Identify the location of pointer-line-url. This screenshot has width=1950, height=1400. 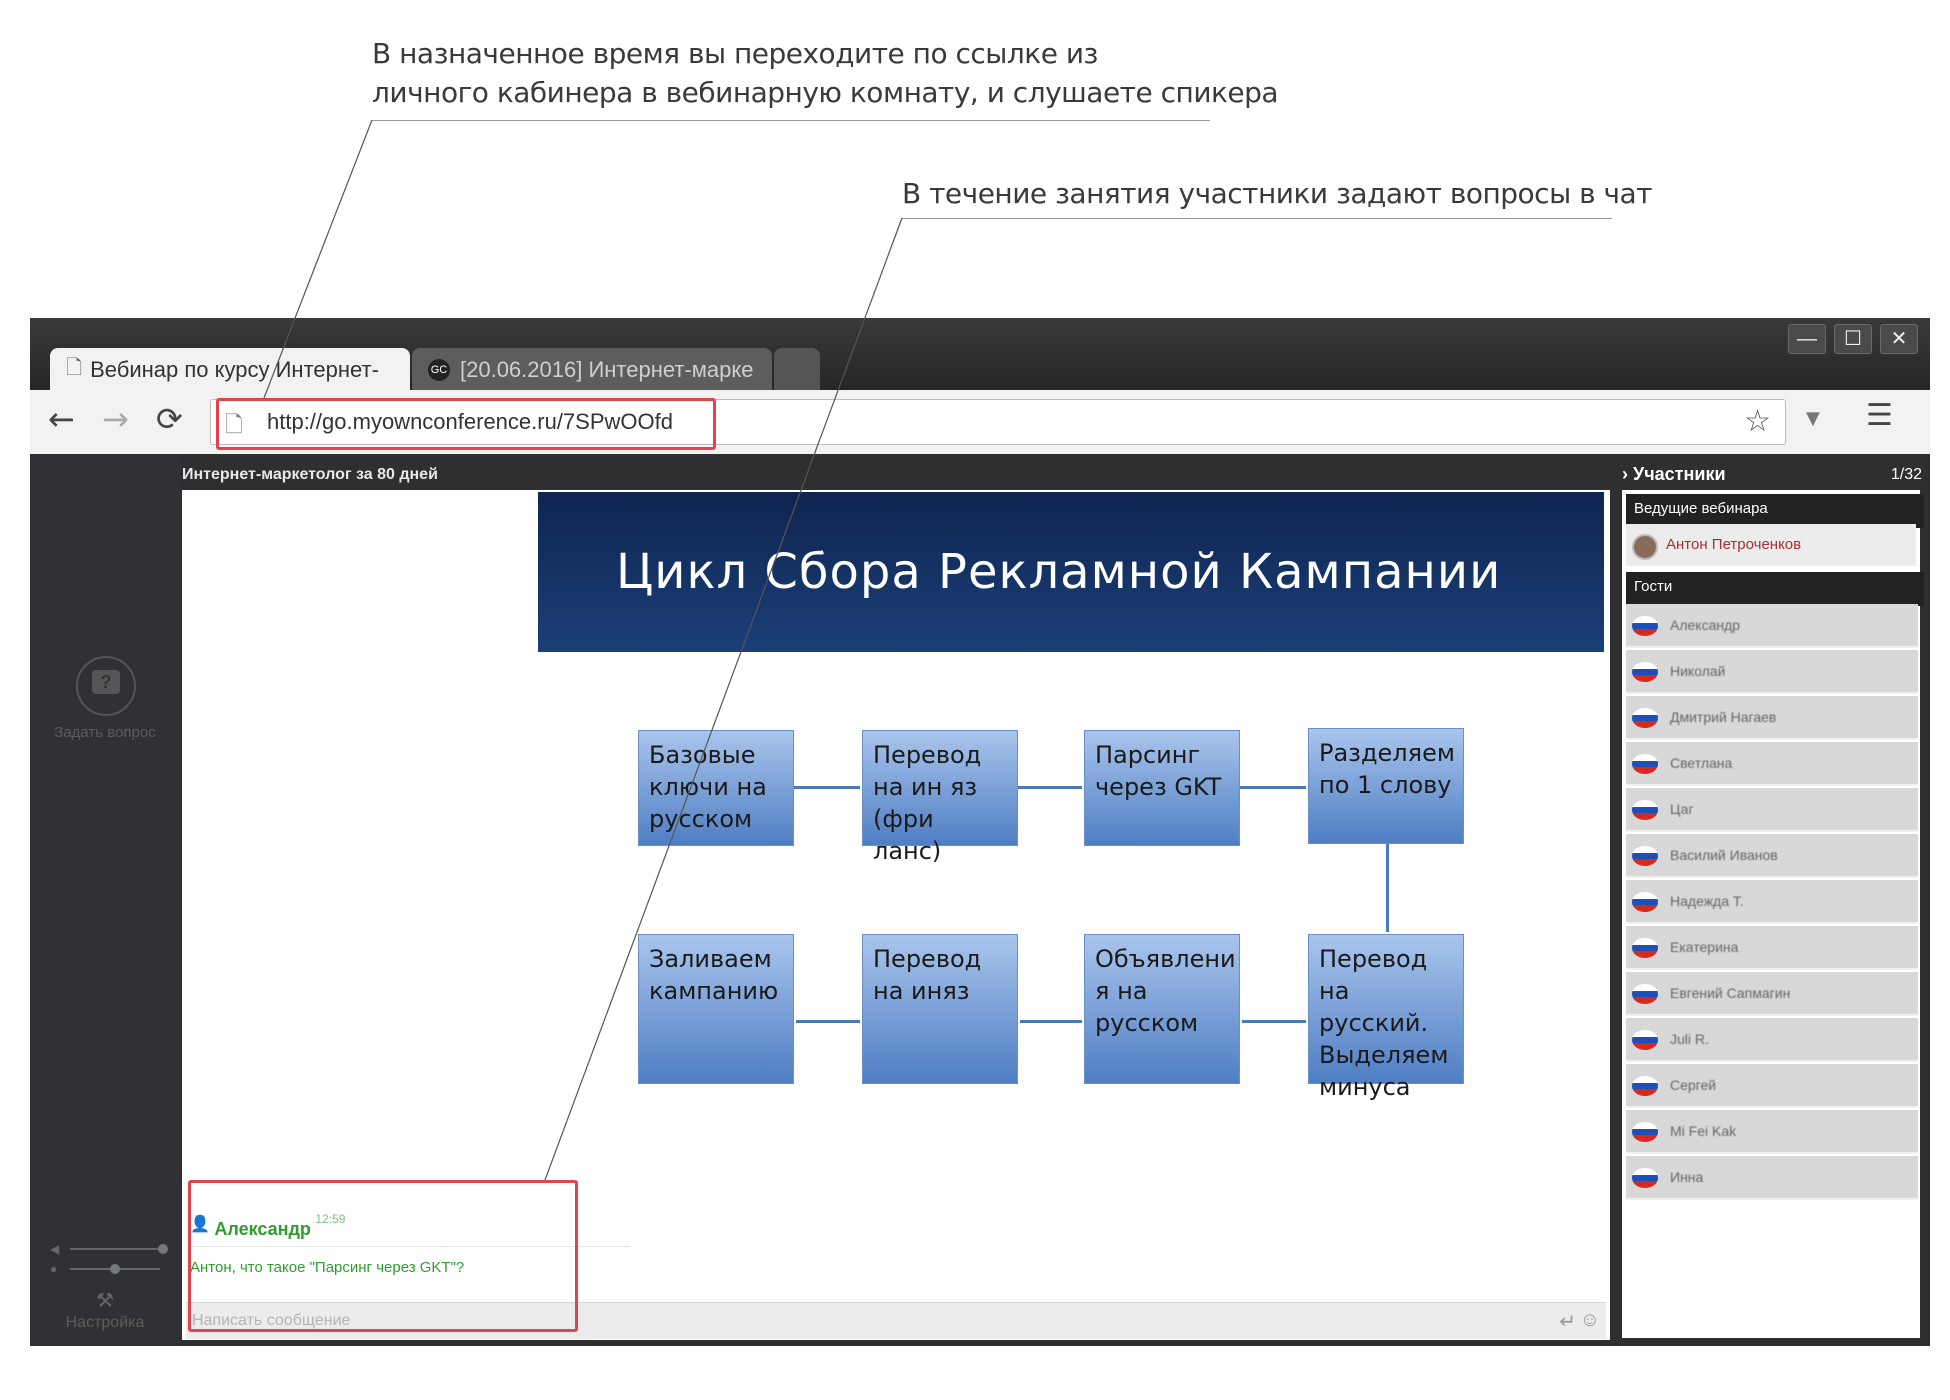
(318, 259).